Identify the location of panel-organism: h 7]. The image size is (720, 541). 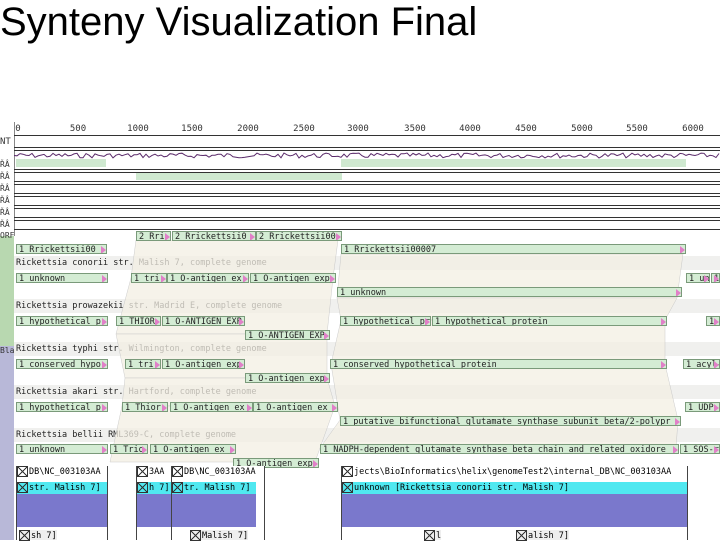
(159, 488).